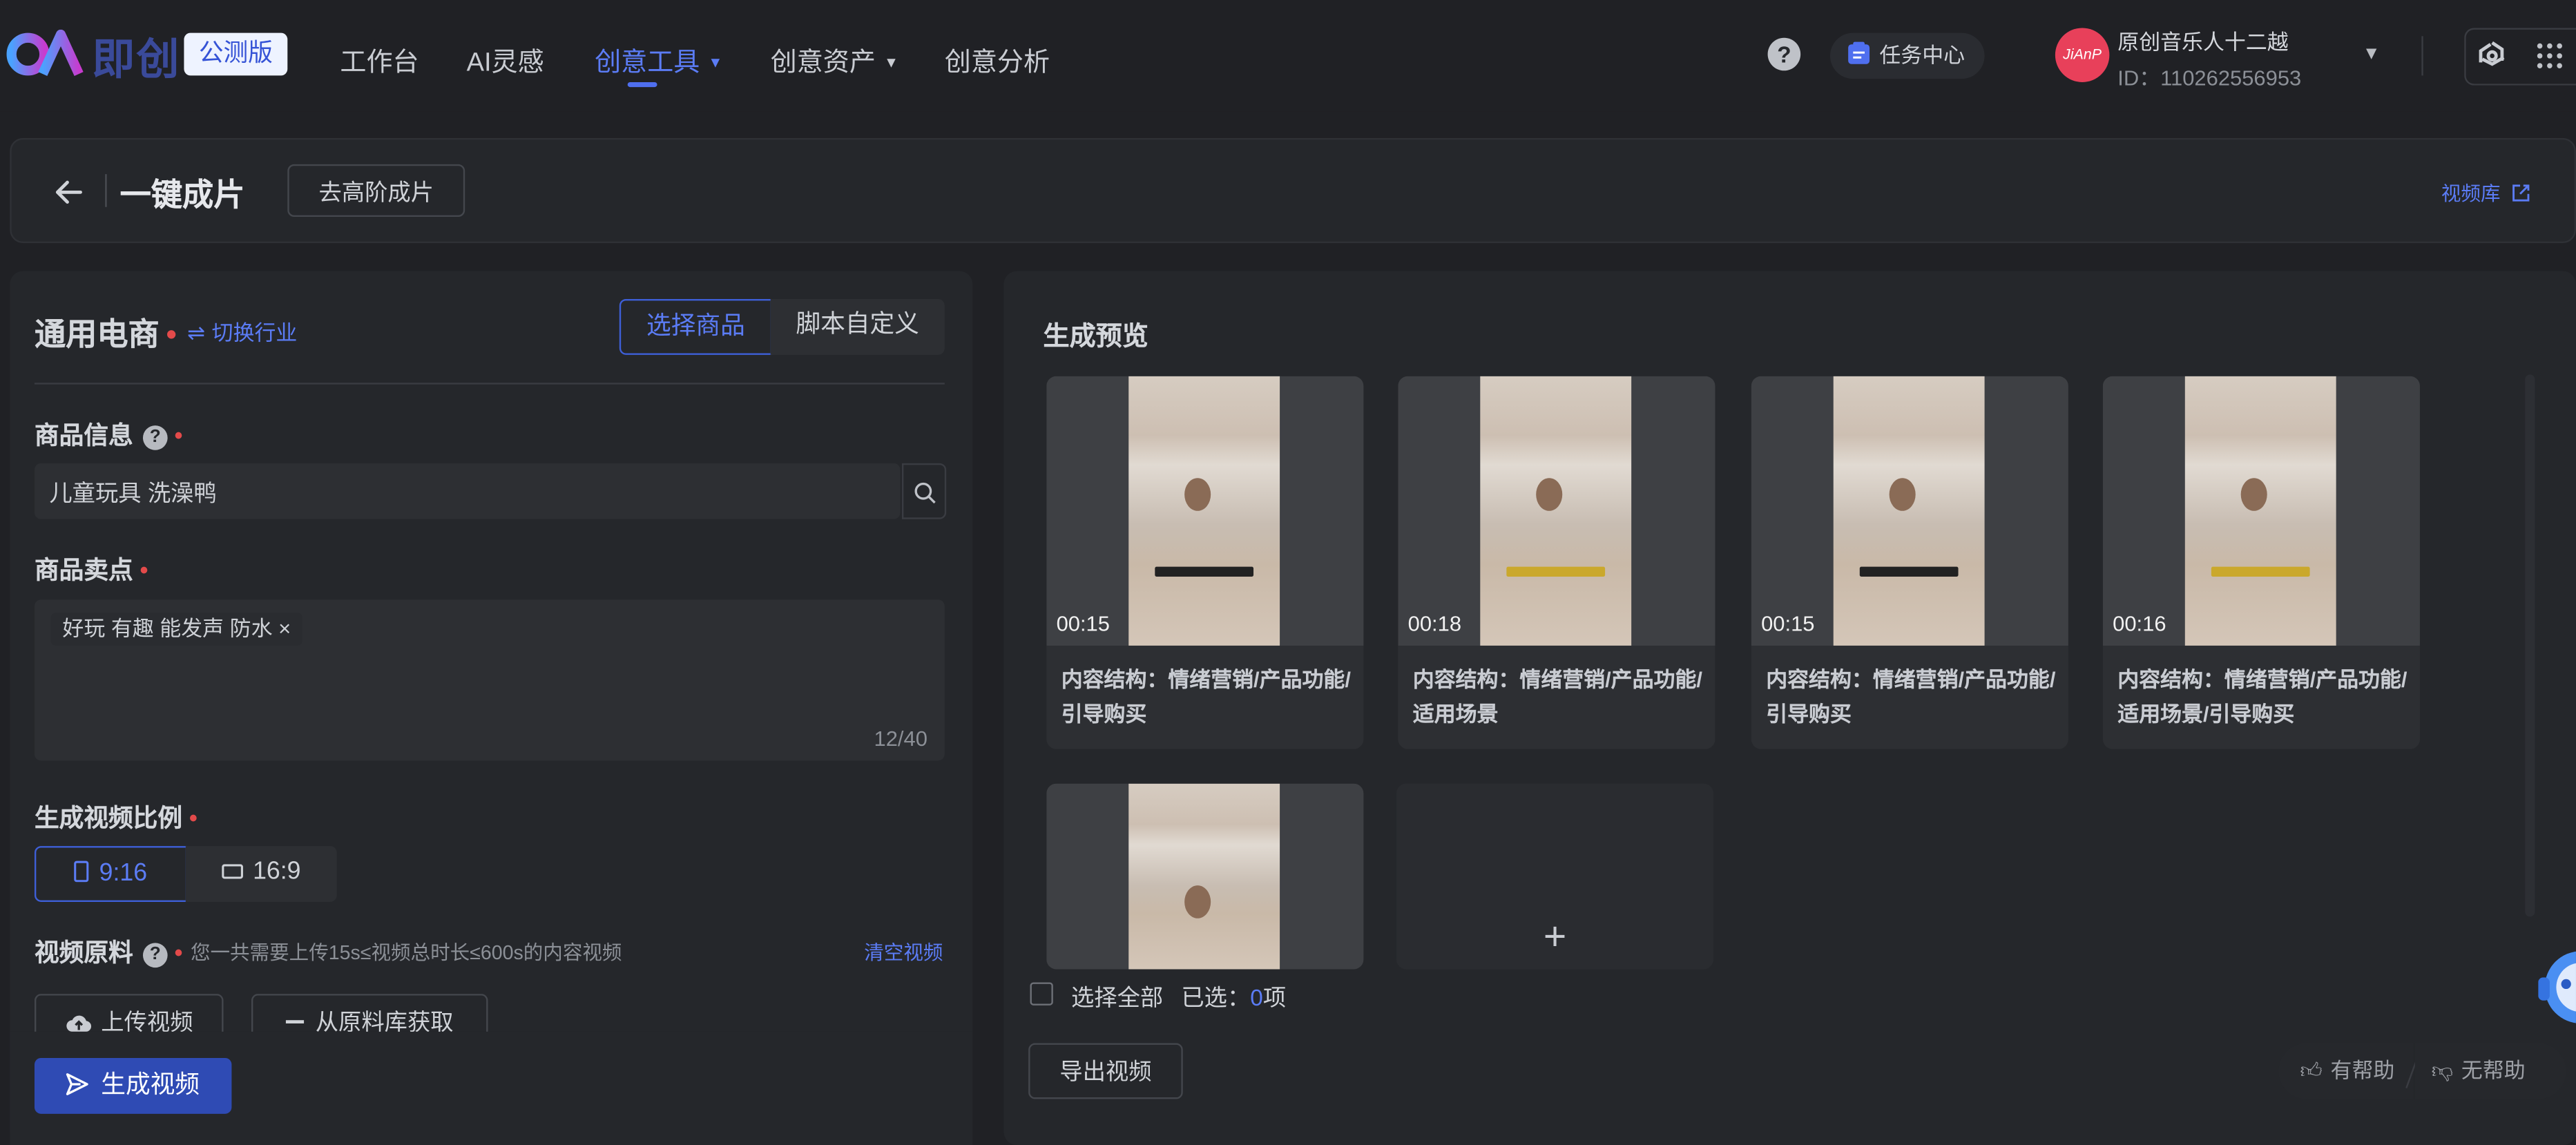  I want to click on product-info-input: 儿童玩具 洗澡鸭, so click(467, 491).